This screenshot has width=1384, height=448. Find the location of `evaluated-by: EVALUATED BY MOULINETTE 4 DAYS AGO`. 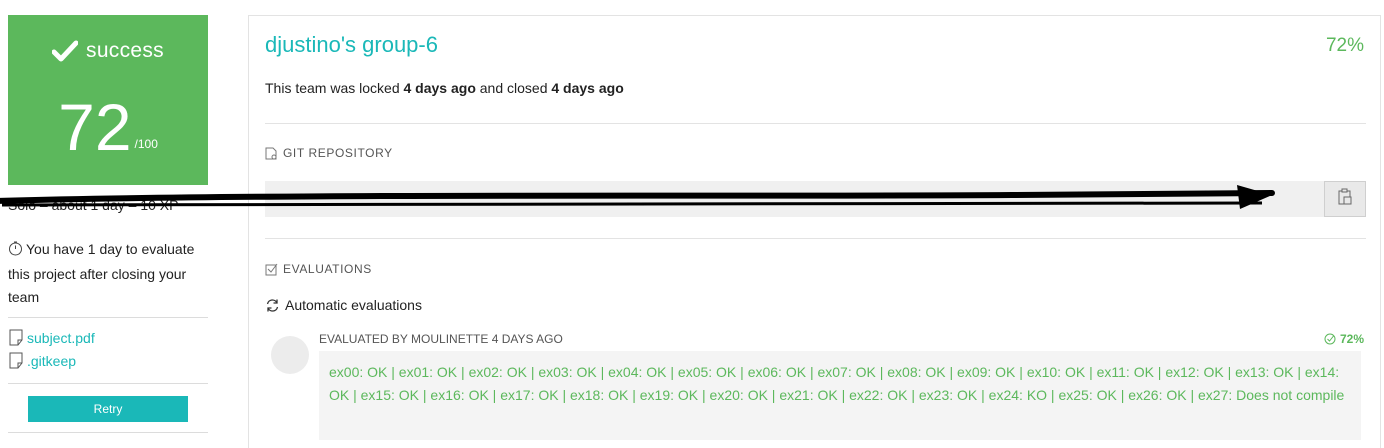

evaluated-by: EVALUATED BY MOULINETTE 4 DAYS AGO is located at coordinates (441, 339).